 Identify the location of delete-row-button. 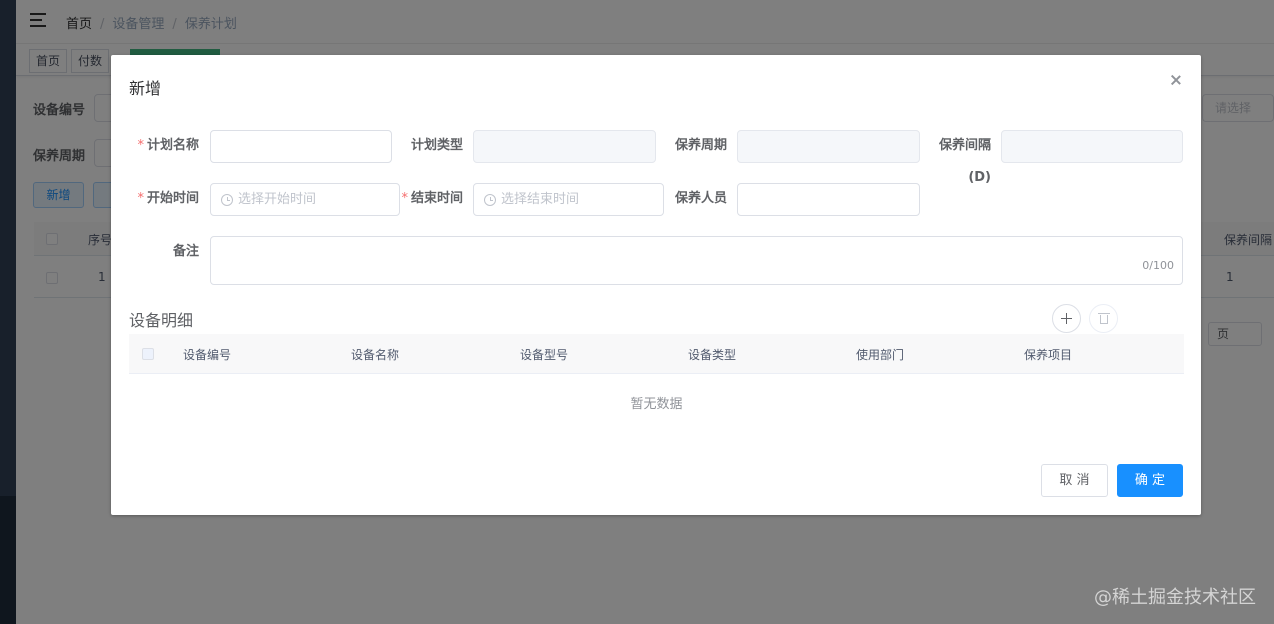
(1103, 318).